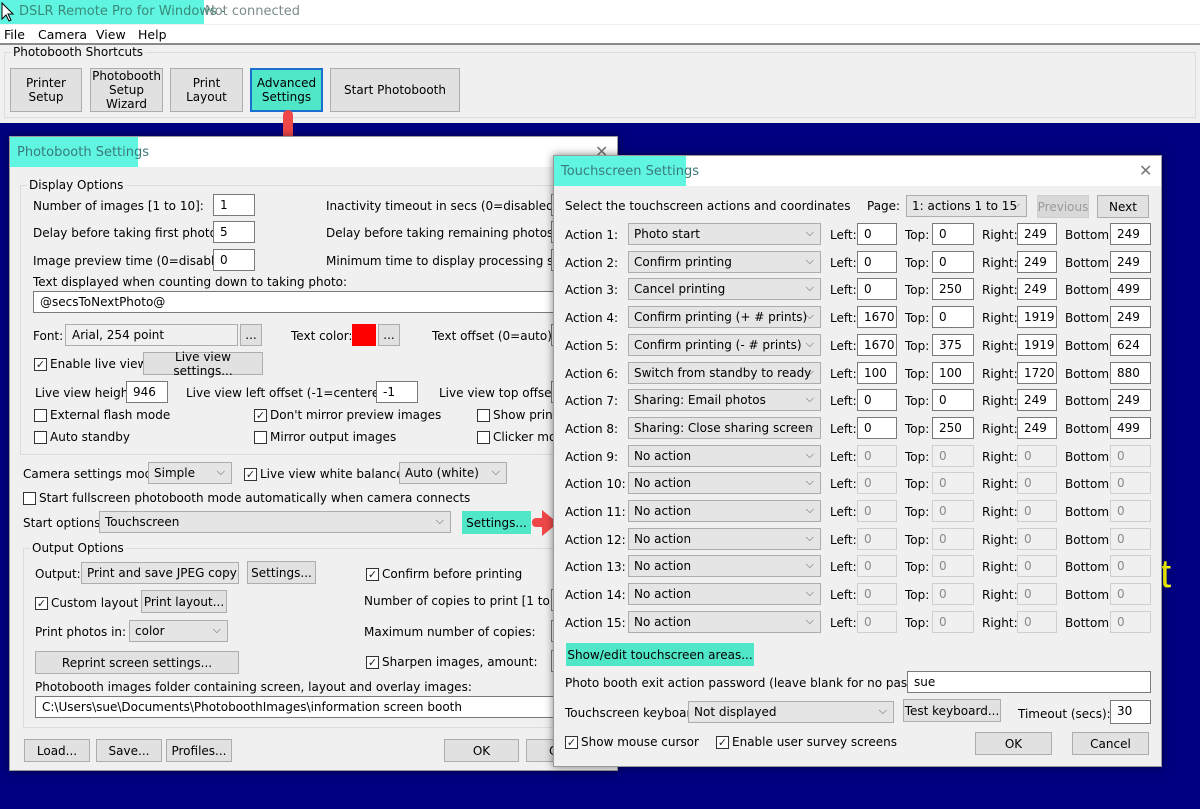 Image resolution: width=1200 pixels, height=809 pixels. I want to click on right-input: 1720, so click(1037, 372).